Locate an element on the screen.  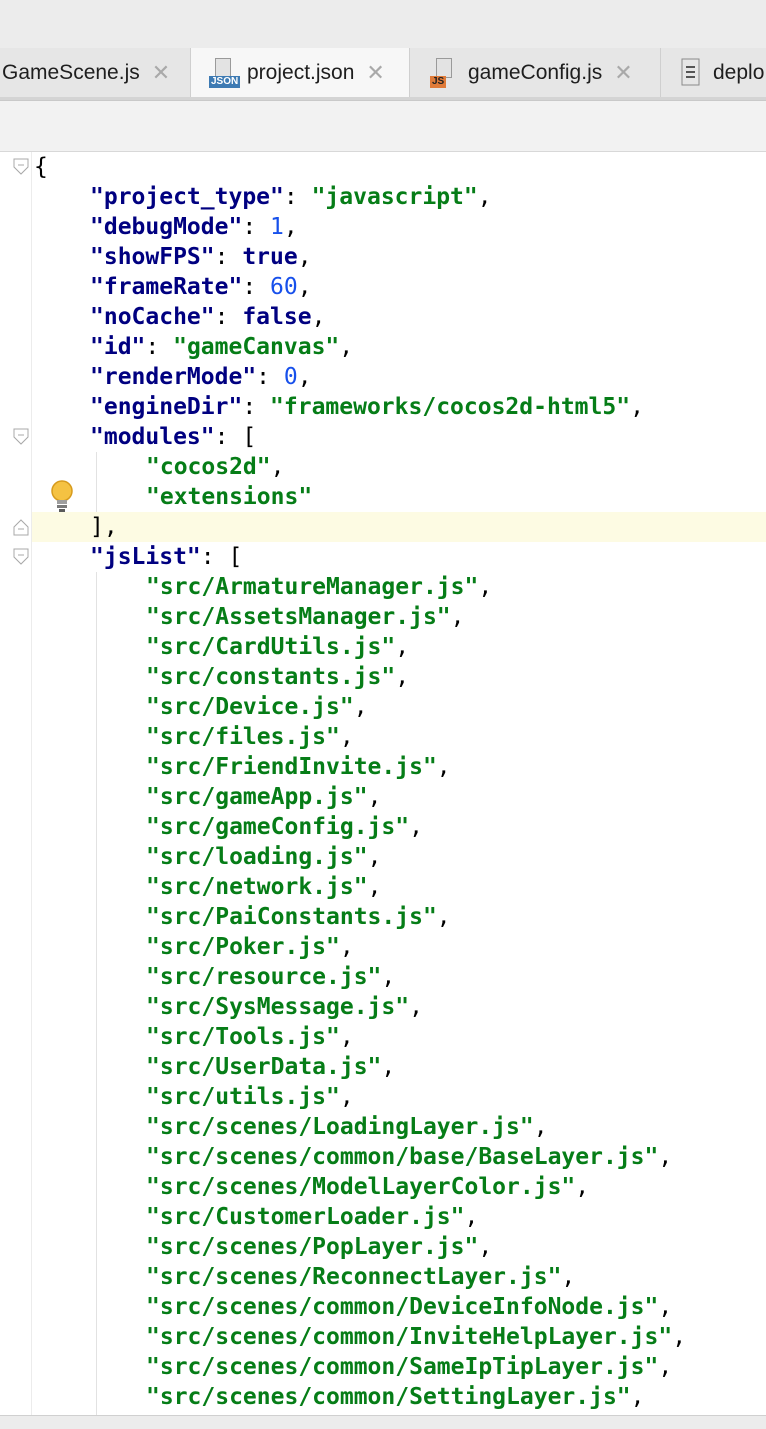
code-line: "src/Tools.js", is located at coordinates (250, 1037).